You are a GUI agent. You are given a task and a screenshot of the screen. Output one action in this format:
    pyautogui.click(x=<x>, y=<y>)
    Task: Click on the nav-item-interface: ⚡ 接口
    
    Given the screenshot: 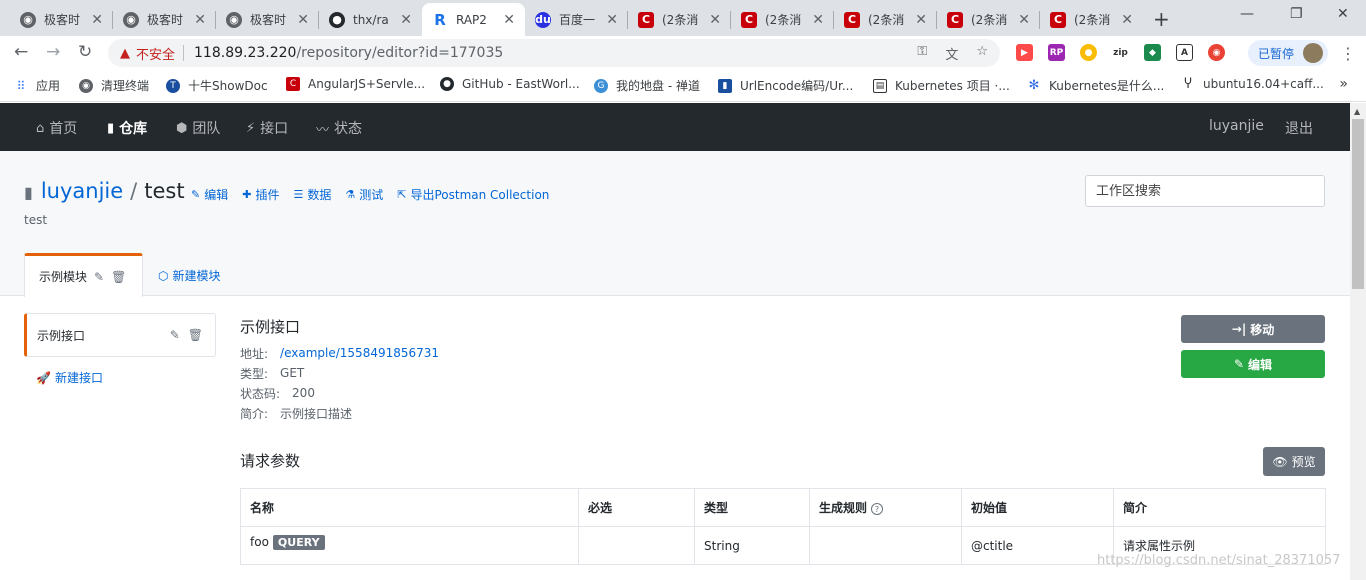 What is the action you would take?
    pyautogui.click(x=267, y=128)
    